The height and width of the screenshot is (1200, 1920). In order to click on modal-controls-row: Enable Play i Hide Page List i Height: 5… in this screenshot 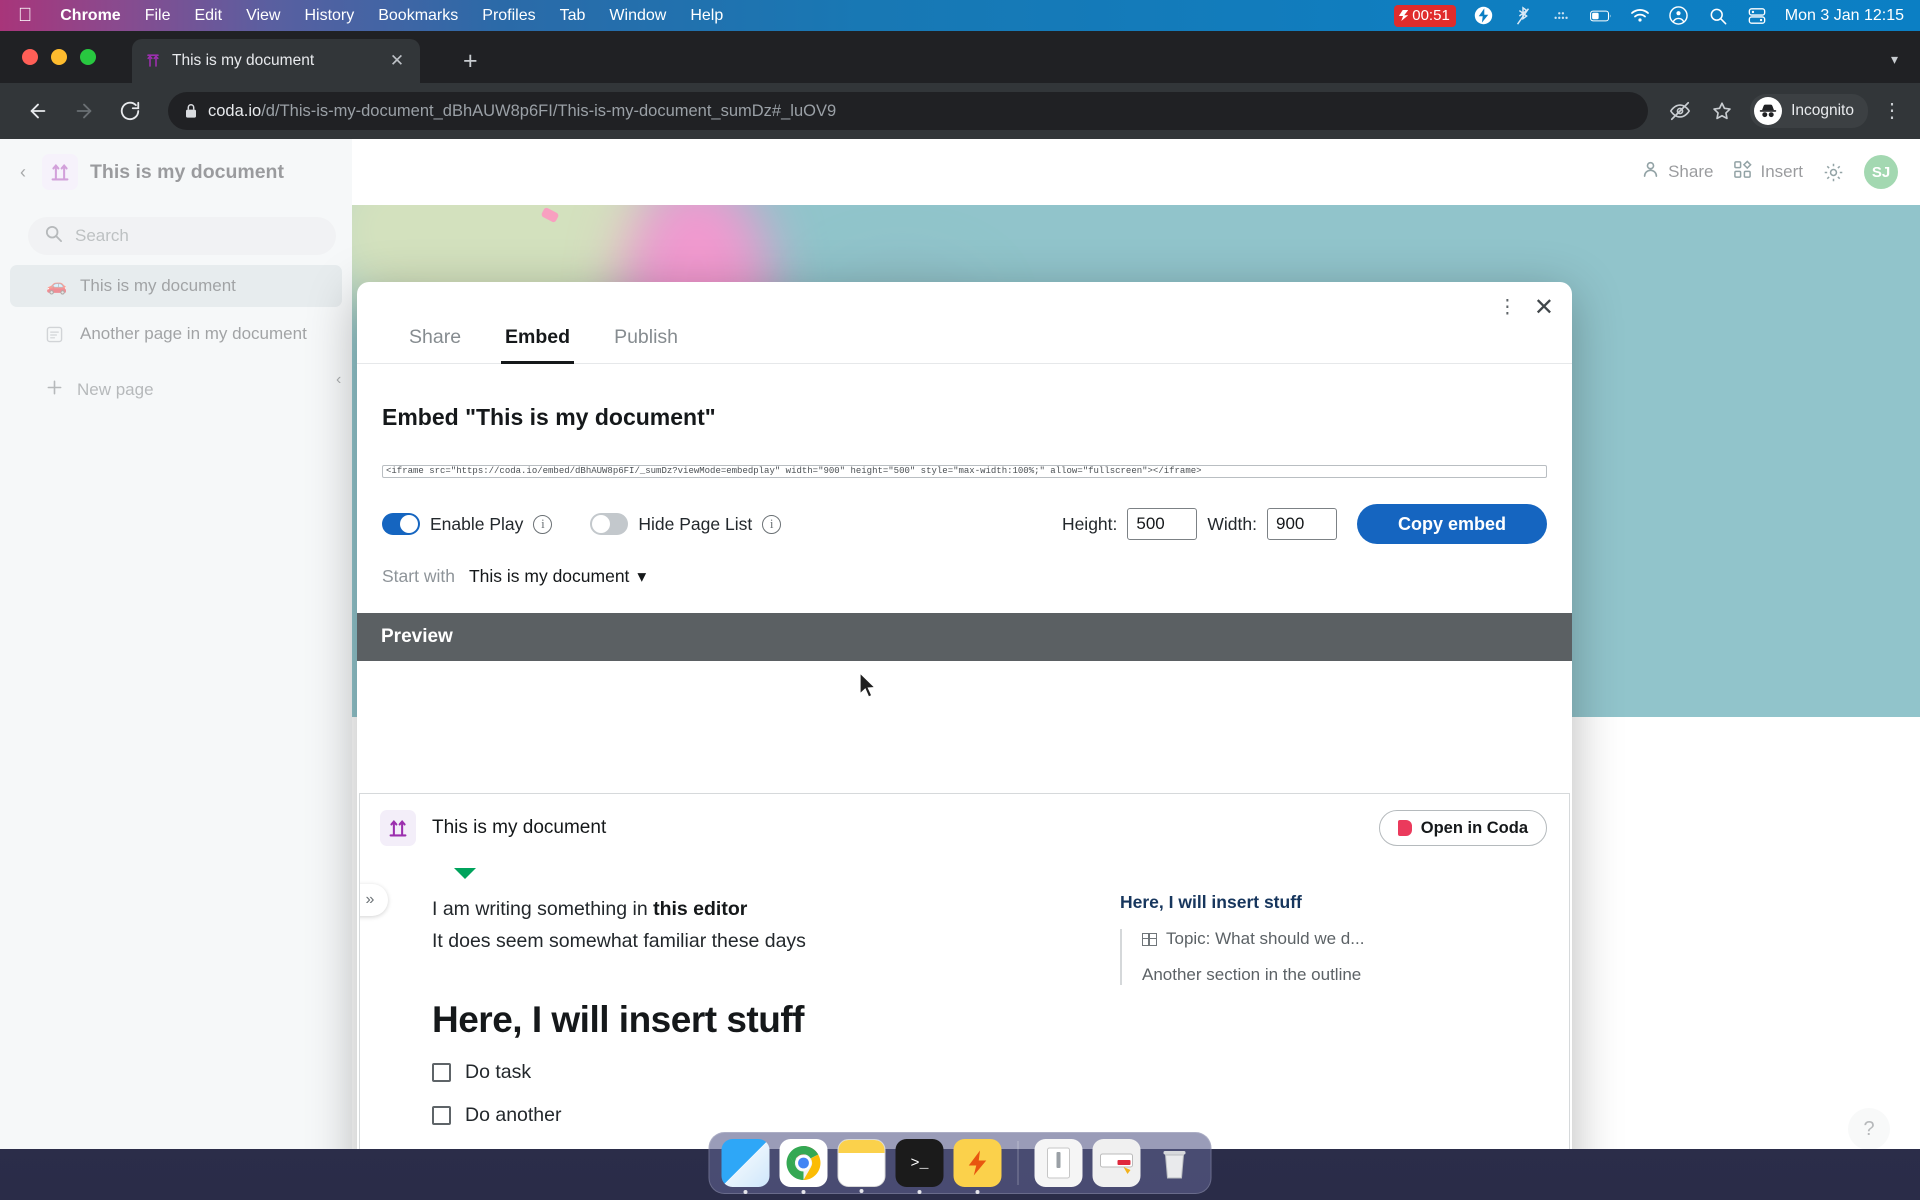, I will do `click(964, 511)`.